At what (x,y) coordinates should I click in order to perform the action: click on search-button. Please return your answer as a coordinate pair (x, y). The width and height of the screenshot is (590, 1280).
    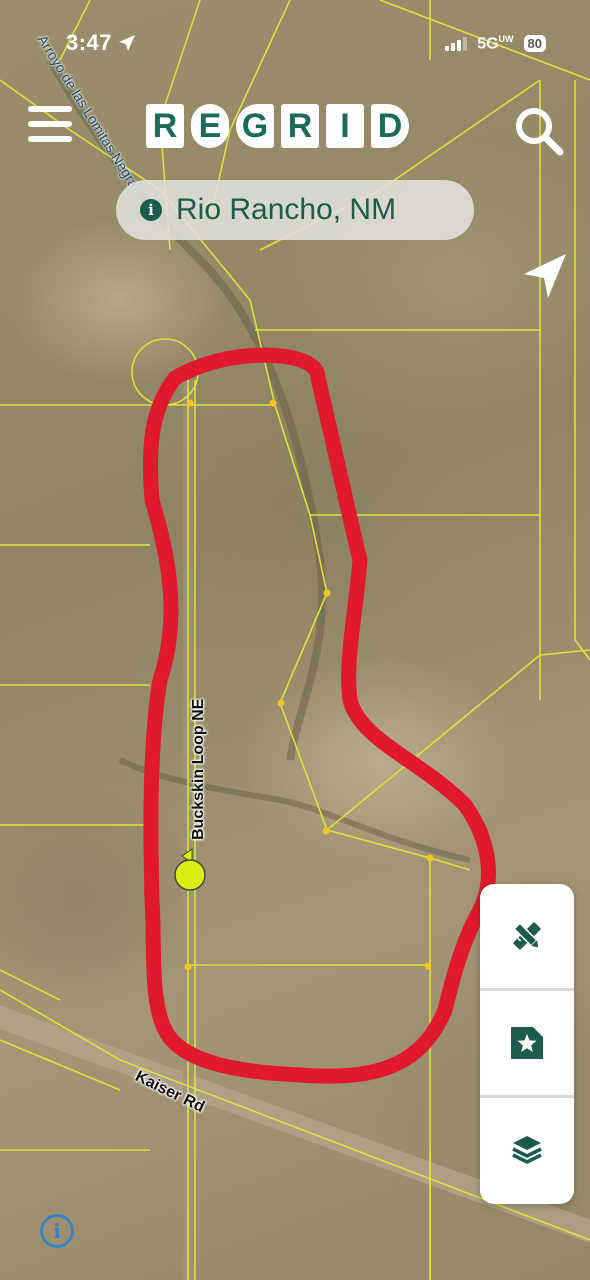
    Looking at the image, I should click on (539, 131).